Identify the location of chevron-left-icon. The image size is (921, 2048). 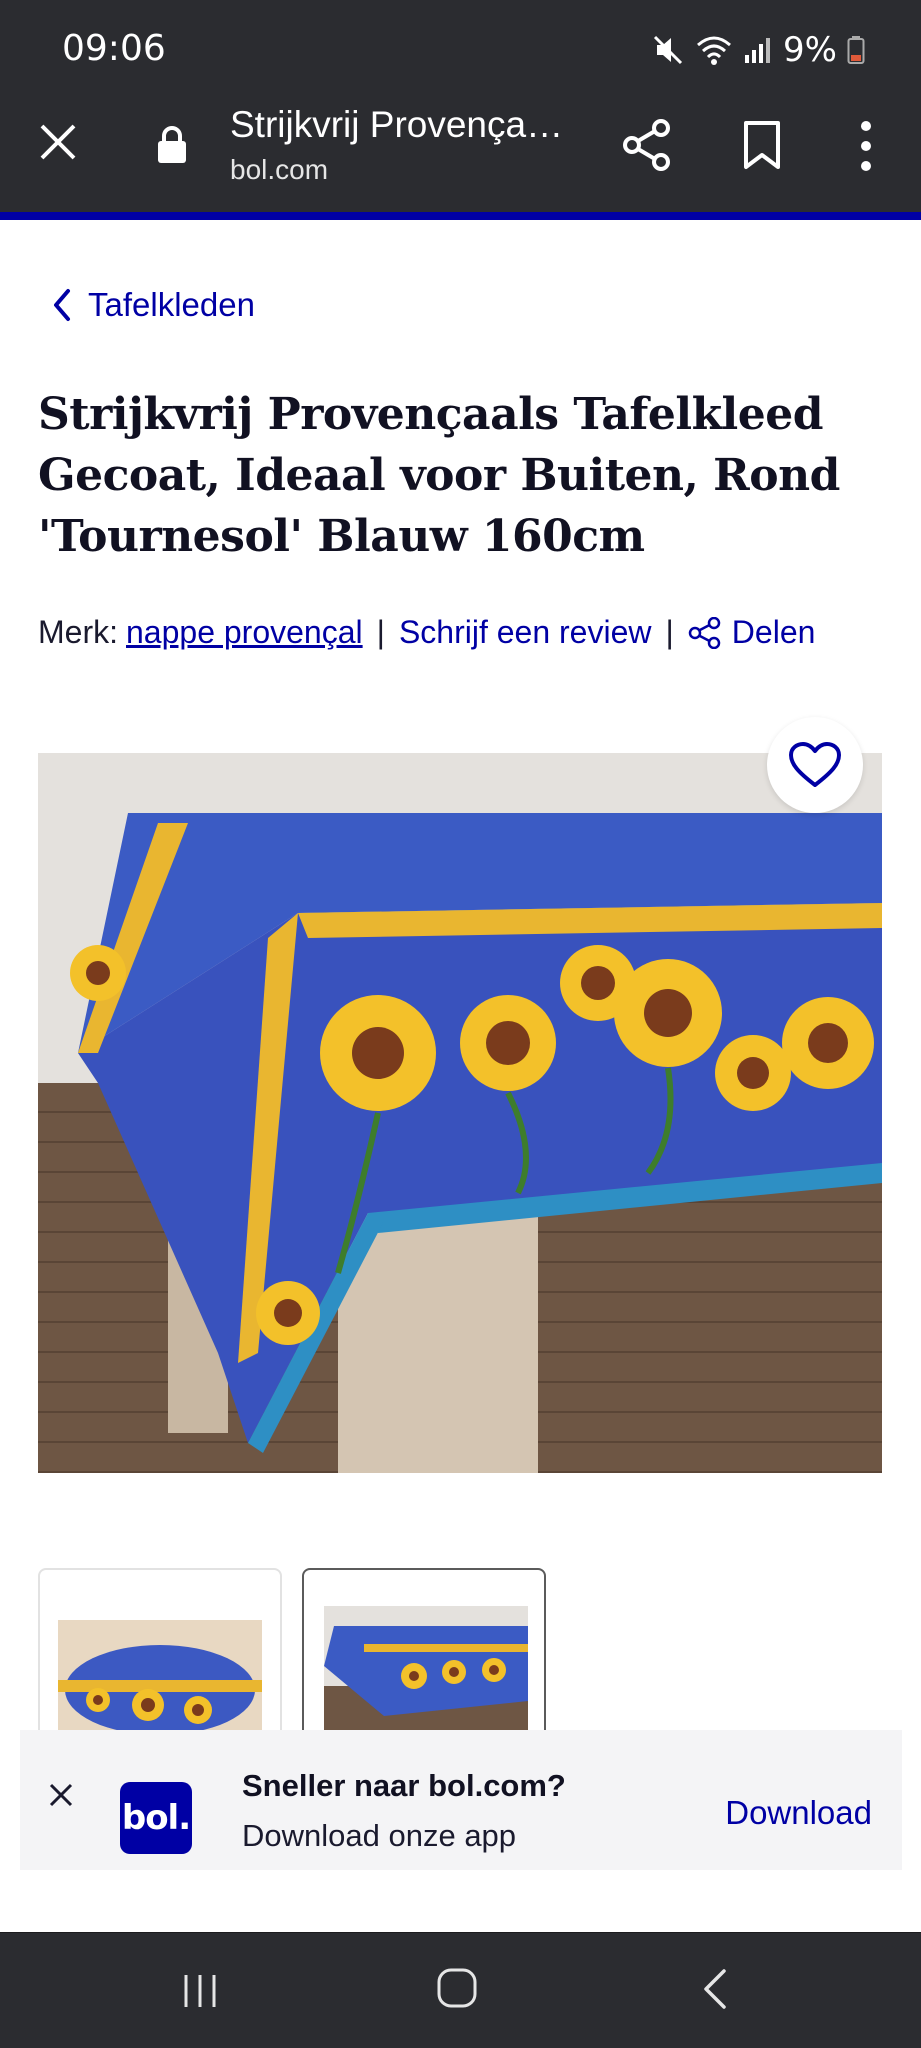
(62, 305).